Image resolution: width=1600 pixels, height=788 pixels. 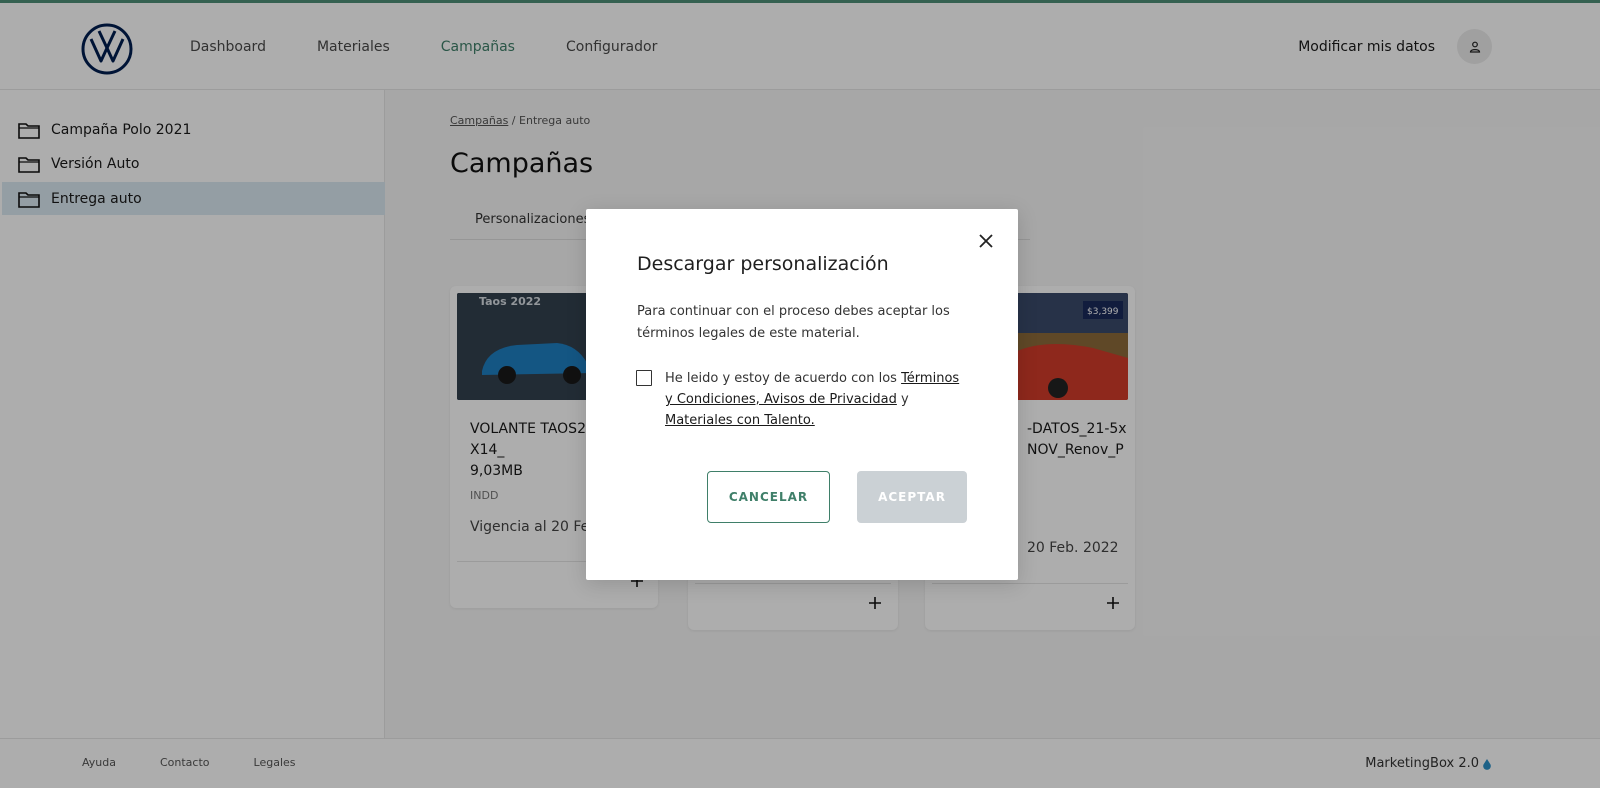 I want to click on terms-prefix: He leido y estoy de acuerdo con los, so click(x=783, y=378).